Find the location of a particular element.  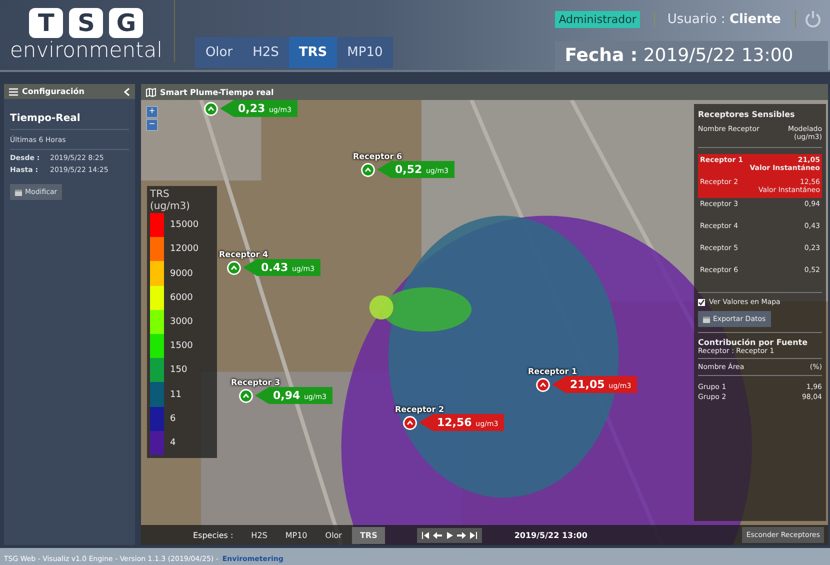

species-tab: TRS is located at coordinates (313, 52).